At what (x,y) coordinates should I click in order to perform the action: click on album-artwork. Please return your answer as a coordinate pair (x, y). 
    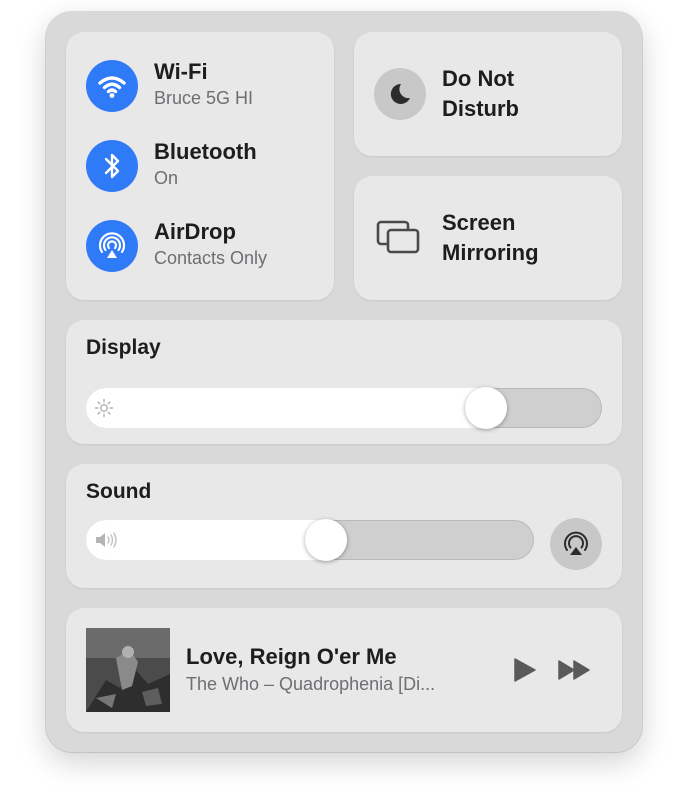
    Looking at the image, I should click on (128, 670).